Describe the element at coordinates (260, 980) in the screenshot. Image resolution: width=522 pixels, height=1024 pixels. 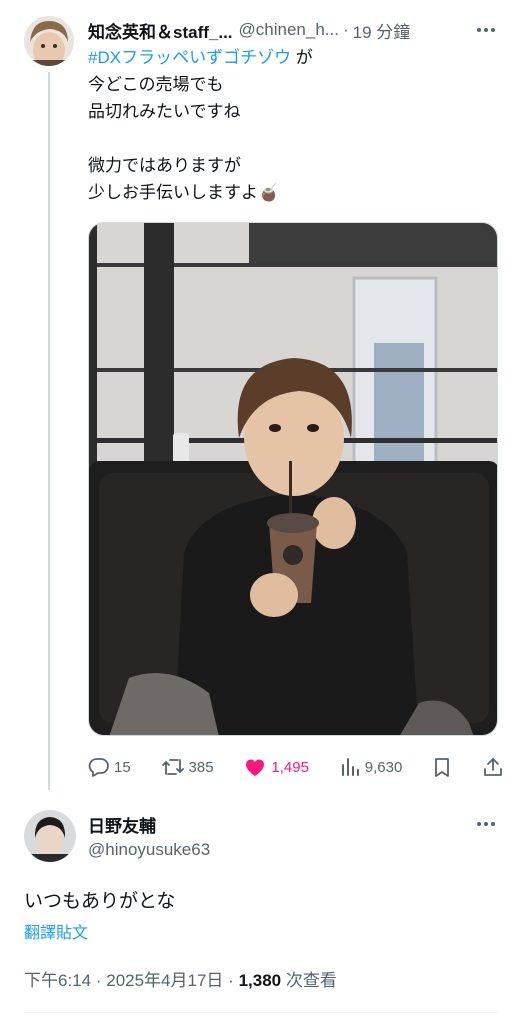
I see `reply-views-count: 1,380` at that location.